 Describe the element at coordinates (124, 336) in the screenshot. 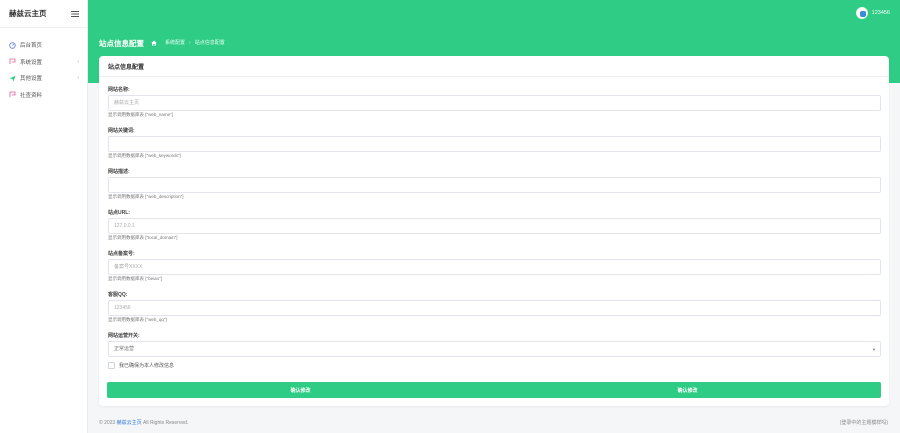

I see `field-label: 网站运营开关:` at that location.